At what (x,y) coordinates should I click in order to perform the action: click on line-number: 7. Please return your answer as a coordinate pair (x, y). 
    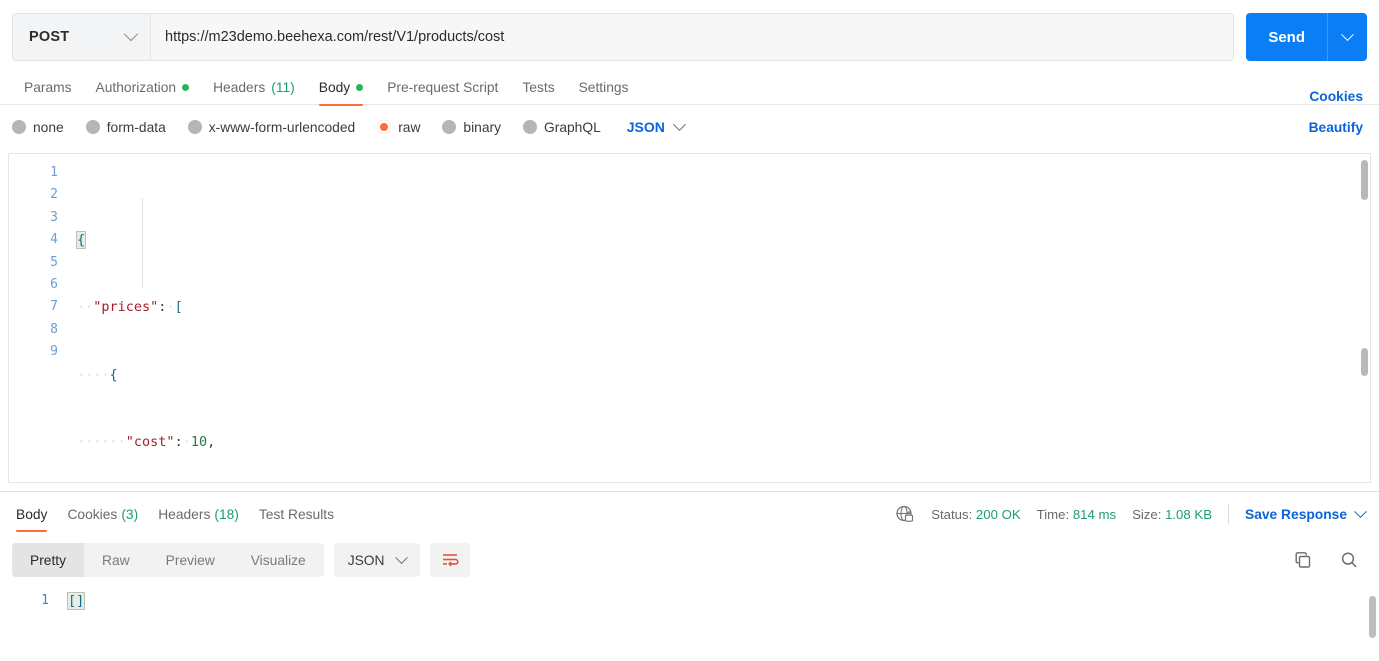
    Looking at the image, I should click on (54, 307).